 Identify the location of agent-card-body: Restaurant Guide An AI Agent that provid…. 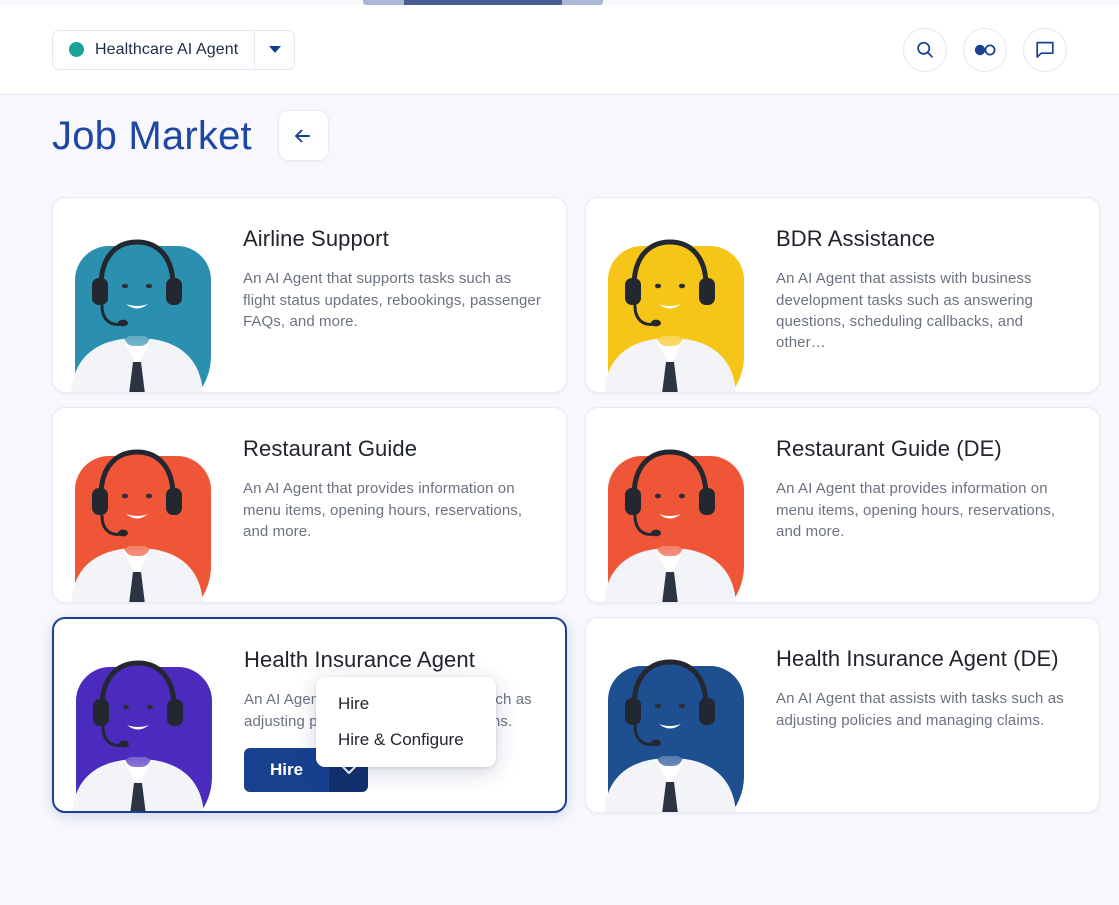
(393, 505).